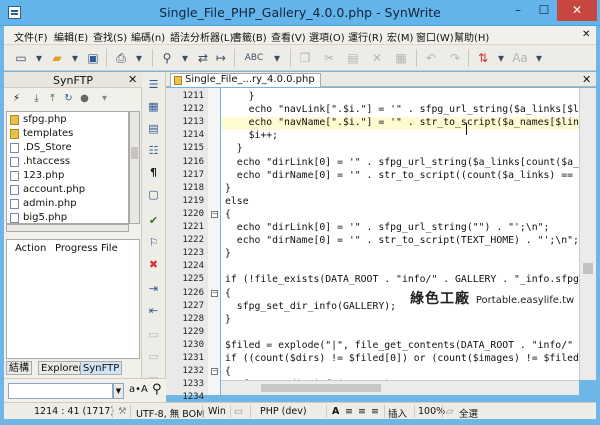 The width and height of the screenshot is (600, 425). I want to click on print-dropdown-icon: ▾, so click(139, 58).